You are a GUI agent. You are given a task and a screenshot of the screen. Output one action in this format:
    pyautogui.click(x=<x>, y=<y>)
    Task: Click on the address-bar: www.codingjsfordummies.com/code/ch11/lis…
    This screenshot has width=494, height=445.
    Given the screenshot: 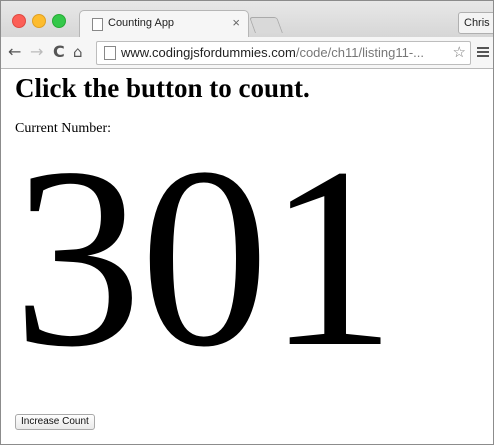 What is the action you would take?
    pyautogui.click(x=283, y=53)
    